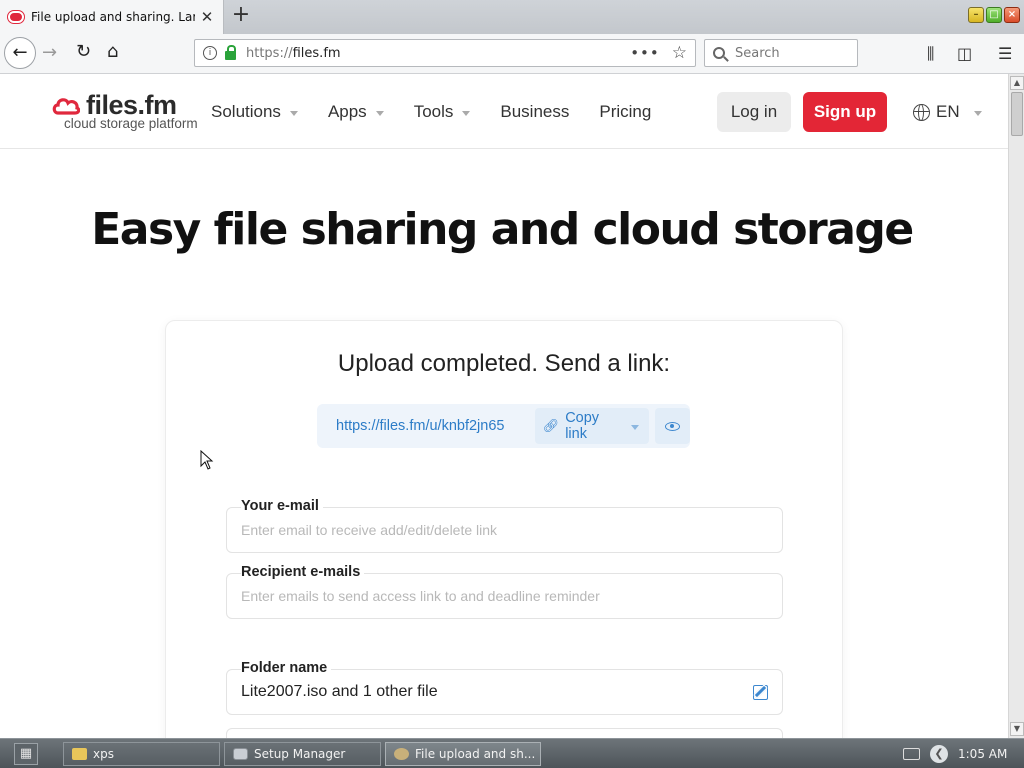 The width and height of the screenshot is (1024, 768). What do you see at coordinates (504, 596) in the screenshot?
I see `recipients-input` at bounding box center [504, 596].